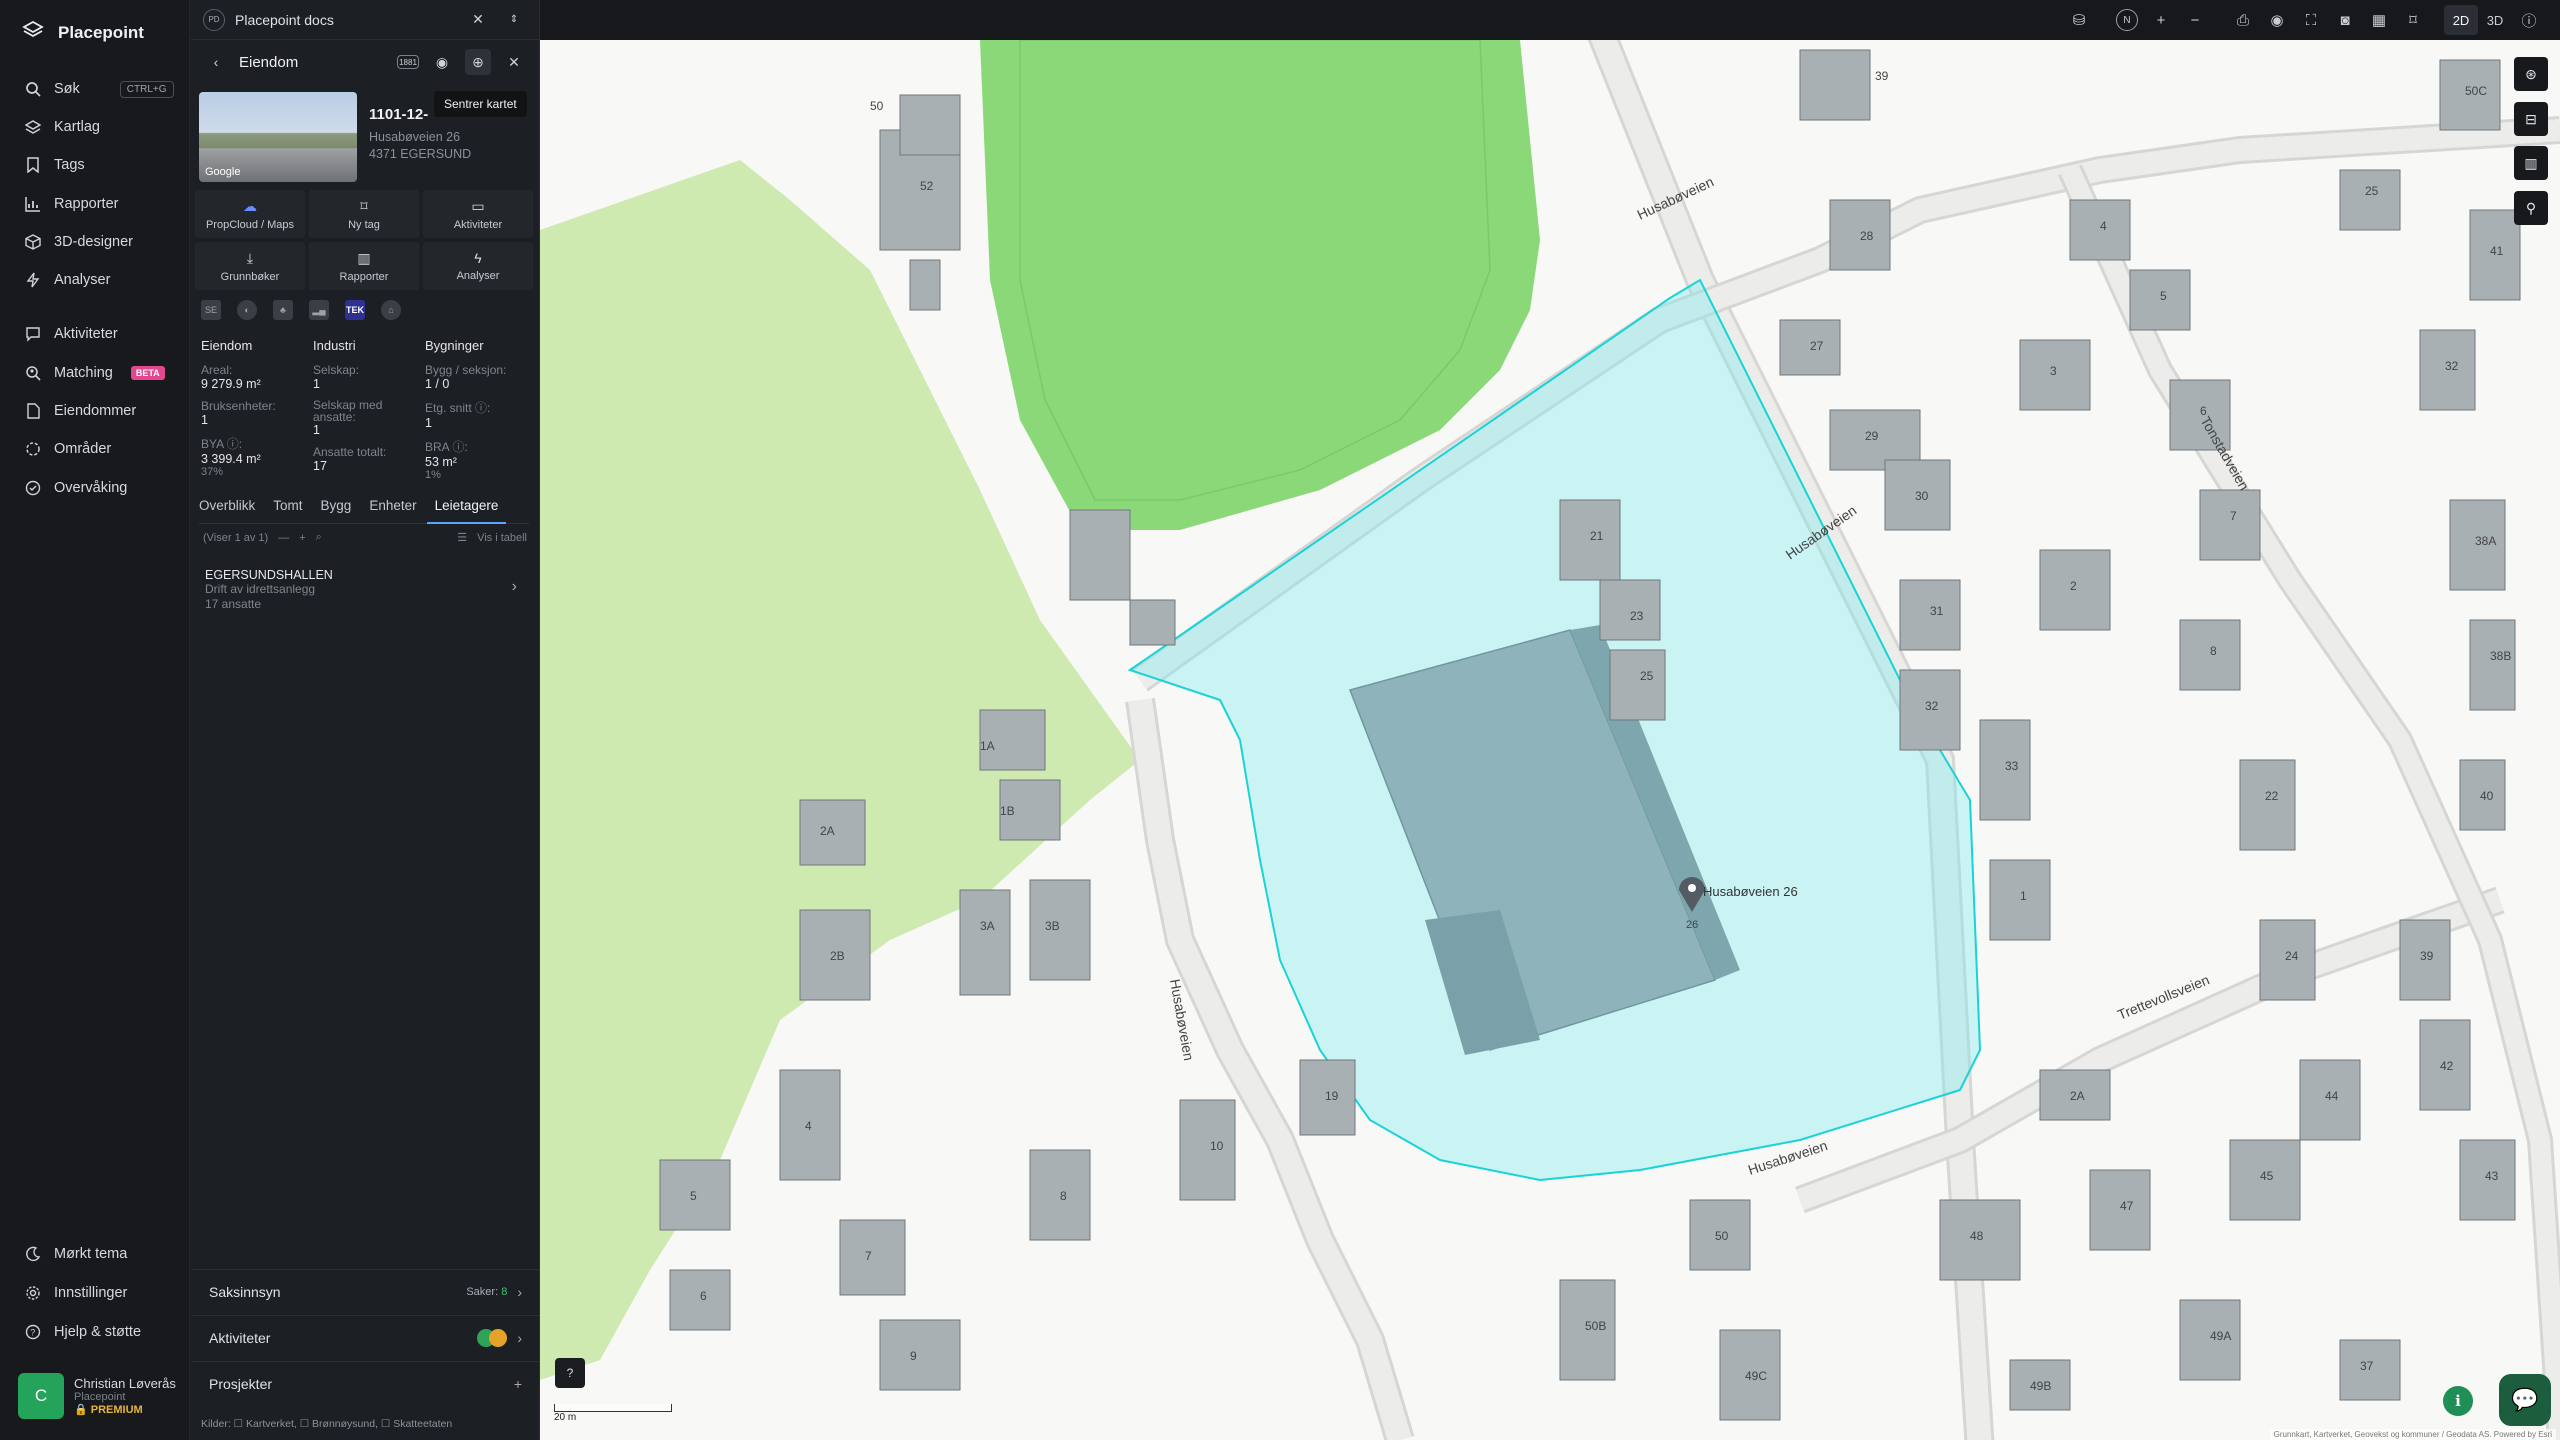 This screenshot has width=2560, height=1440. Describe the element at coordinates (75, 488) in the screenshot. I see `nav-item-overvaking: Overvåking` at that location.